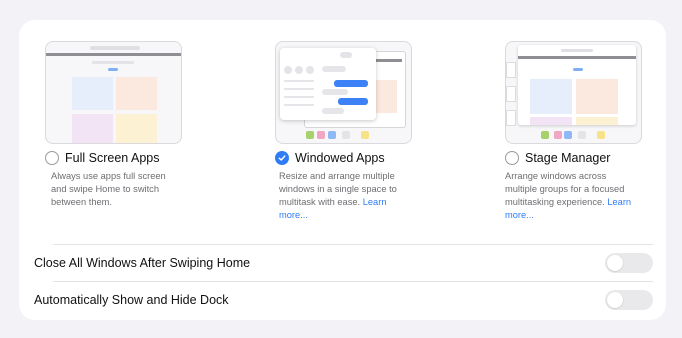 This screenshot has height=338, width=682. Describe the element at coordinates (629, 263) in the screenshot. I see `close-windows-toggle` at that location.